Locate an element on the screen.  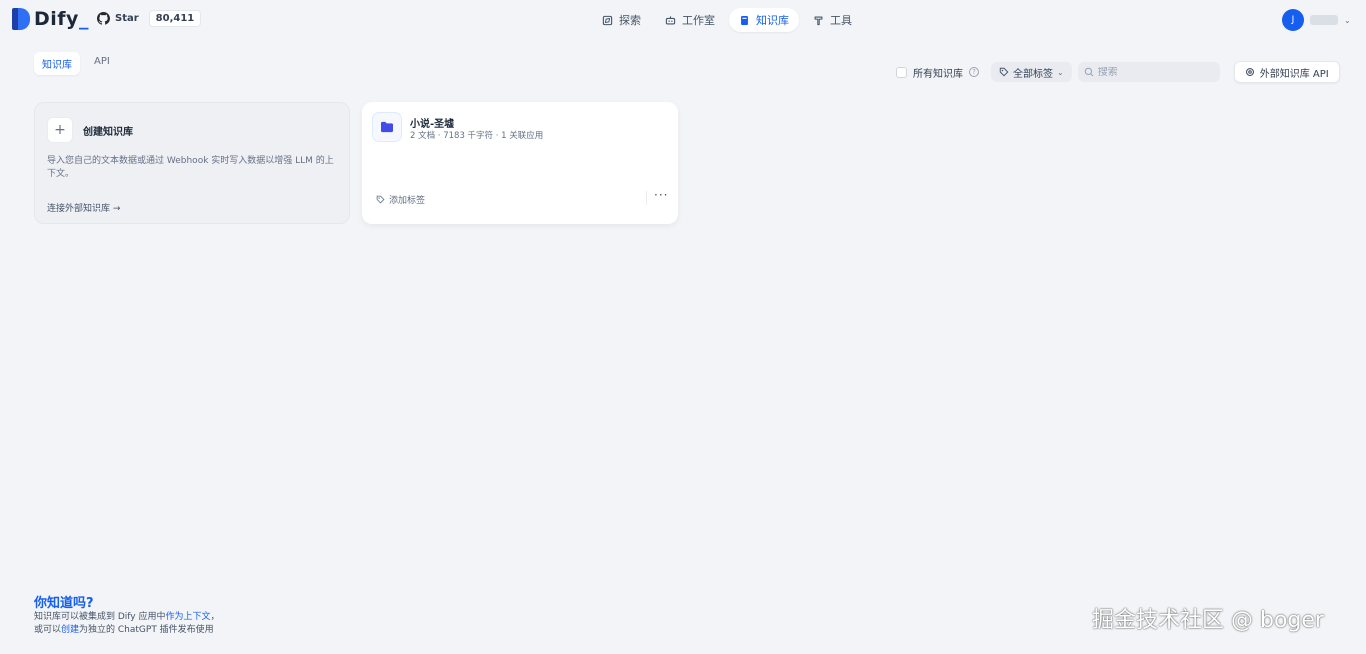
create-knowledge-title: 创建知识库 is located at coordinates (108, 132).